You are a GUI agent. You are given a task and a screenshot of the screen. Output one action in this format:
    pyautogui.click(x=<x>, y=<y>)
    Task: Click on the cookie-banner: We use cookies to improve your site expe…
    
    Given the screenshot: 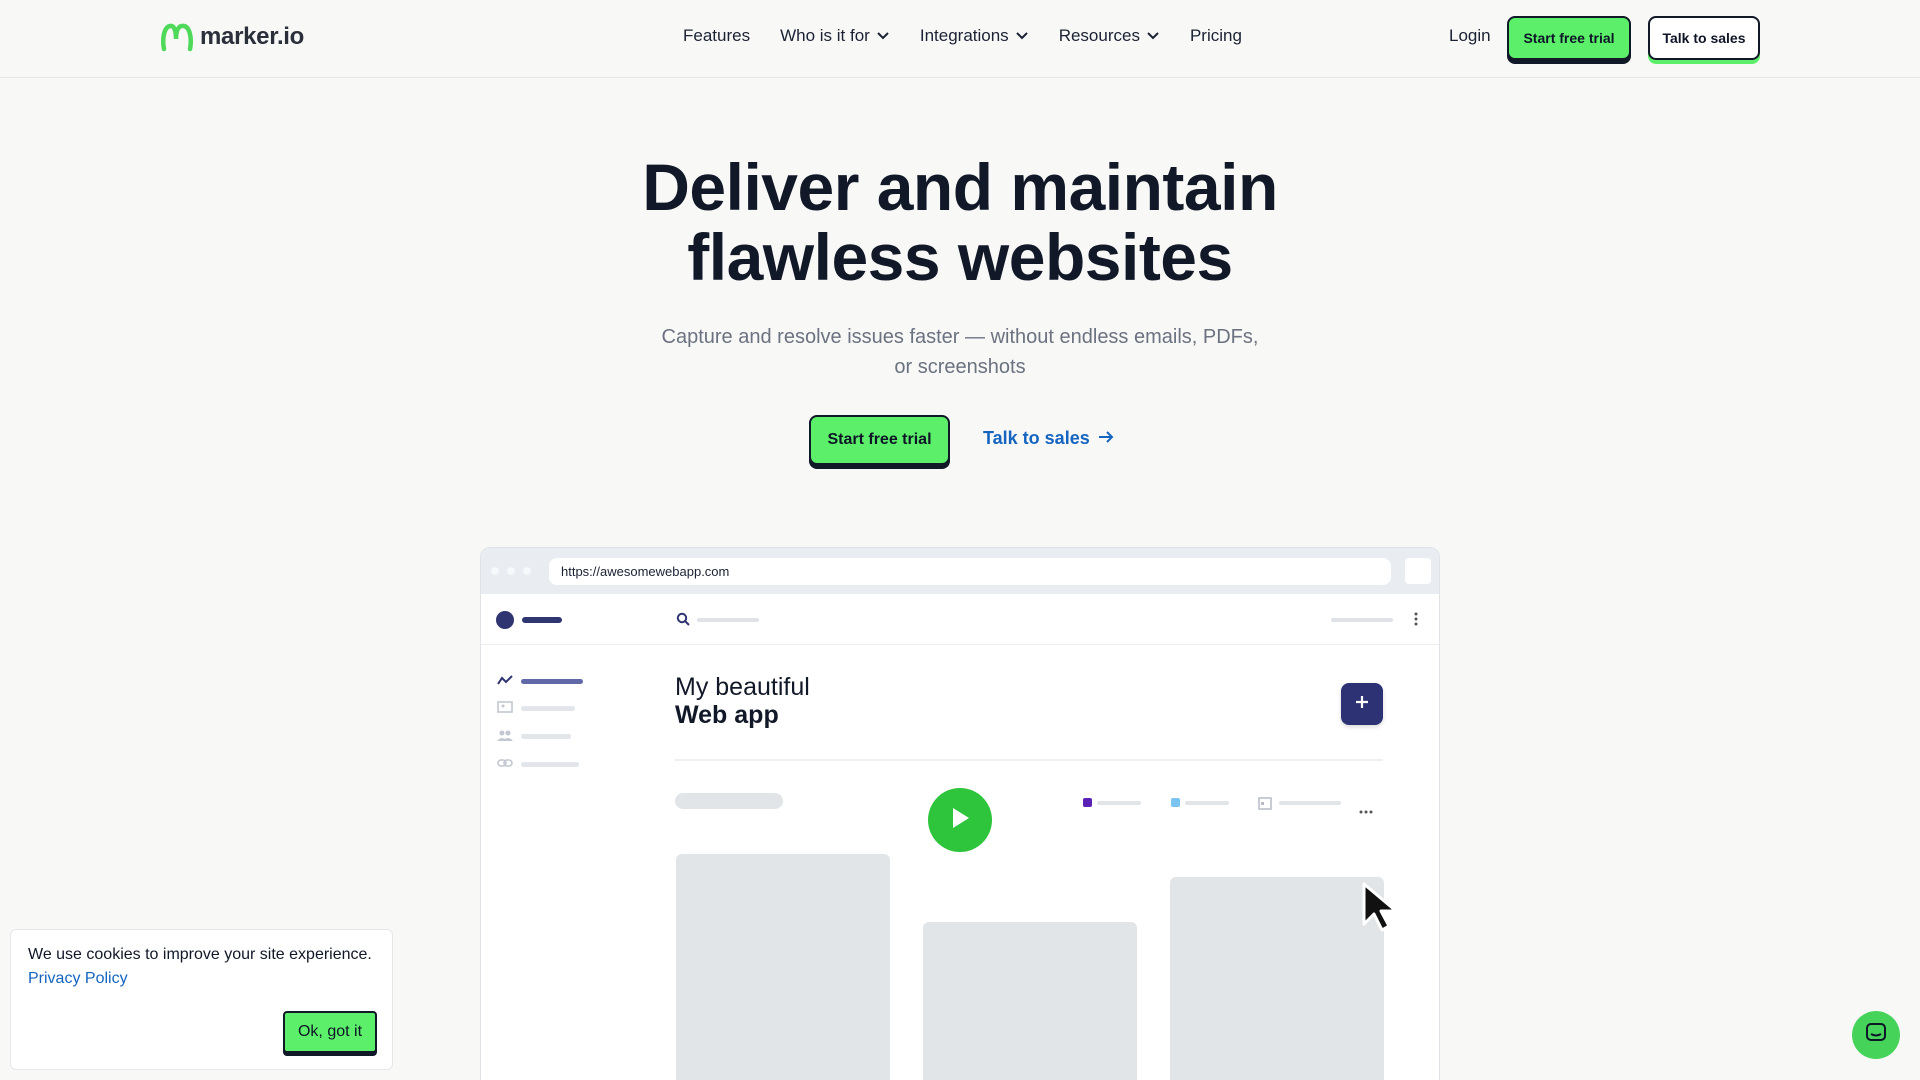 What is the action you would take?
    pyautogui.click(x=201, y=999)
    